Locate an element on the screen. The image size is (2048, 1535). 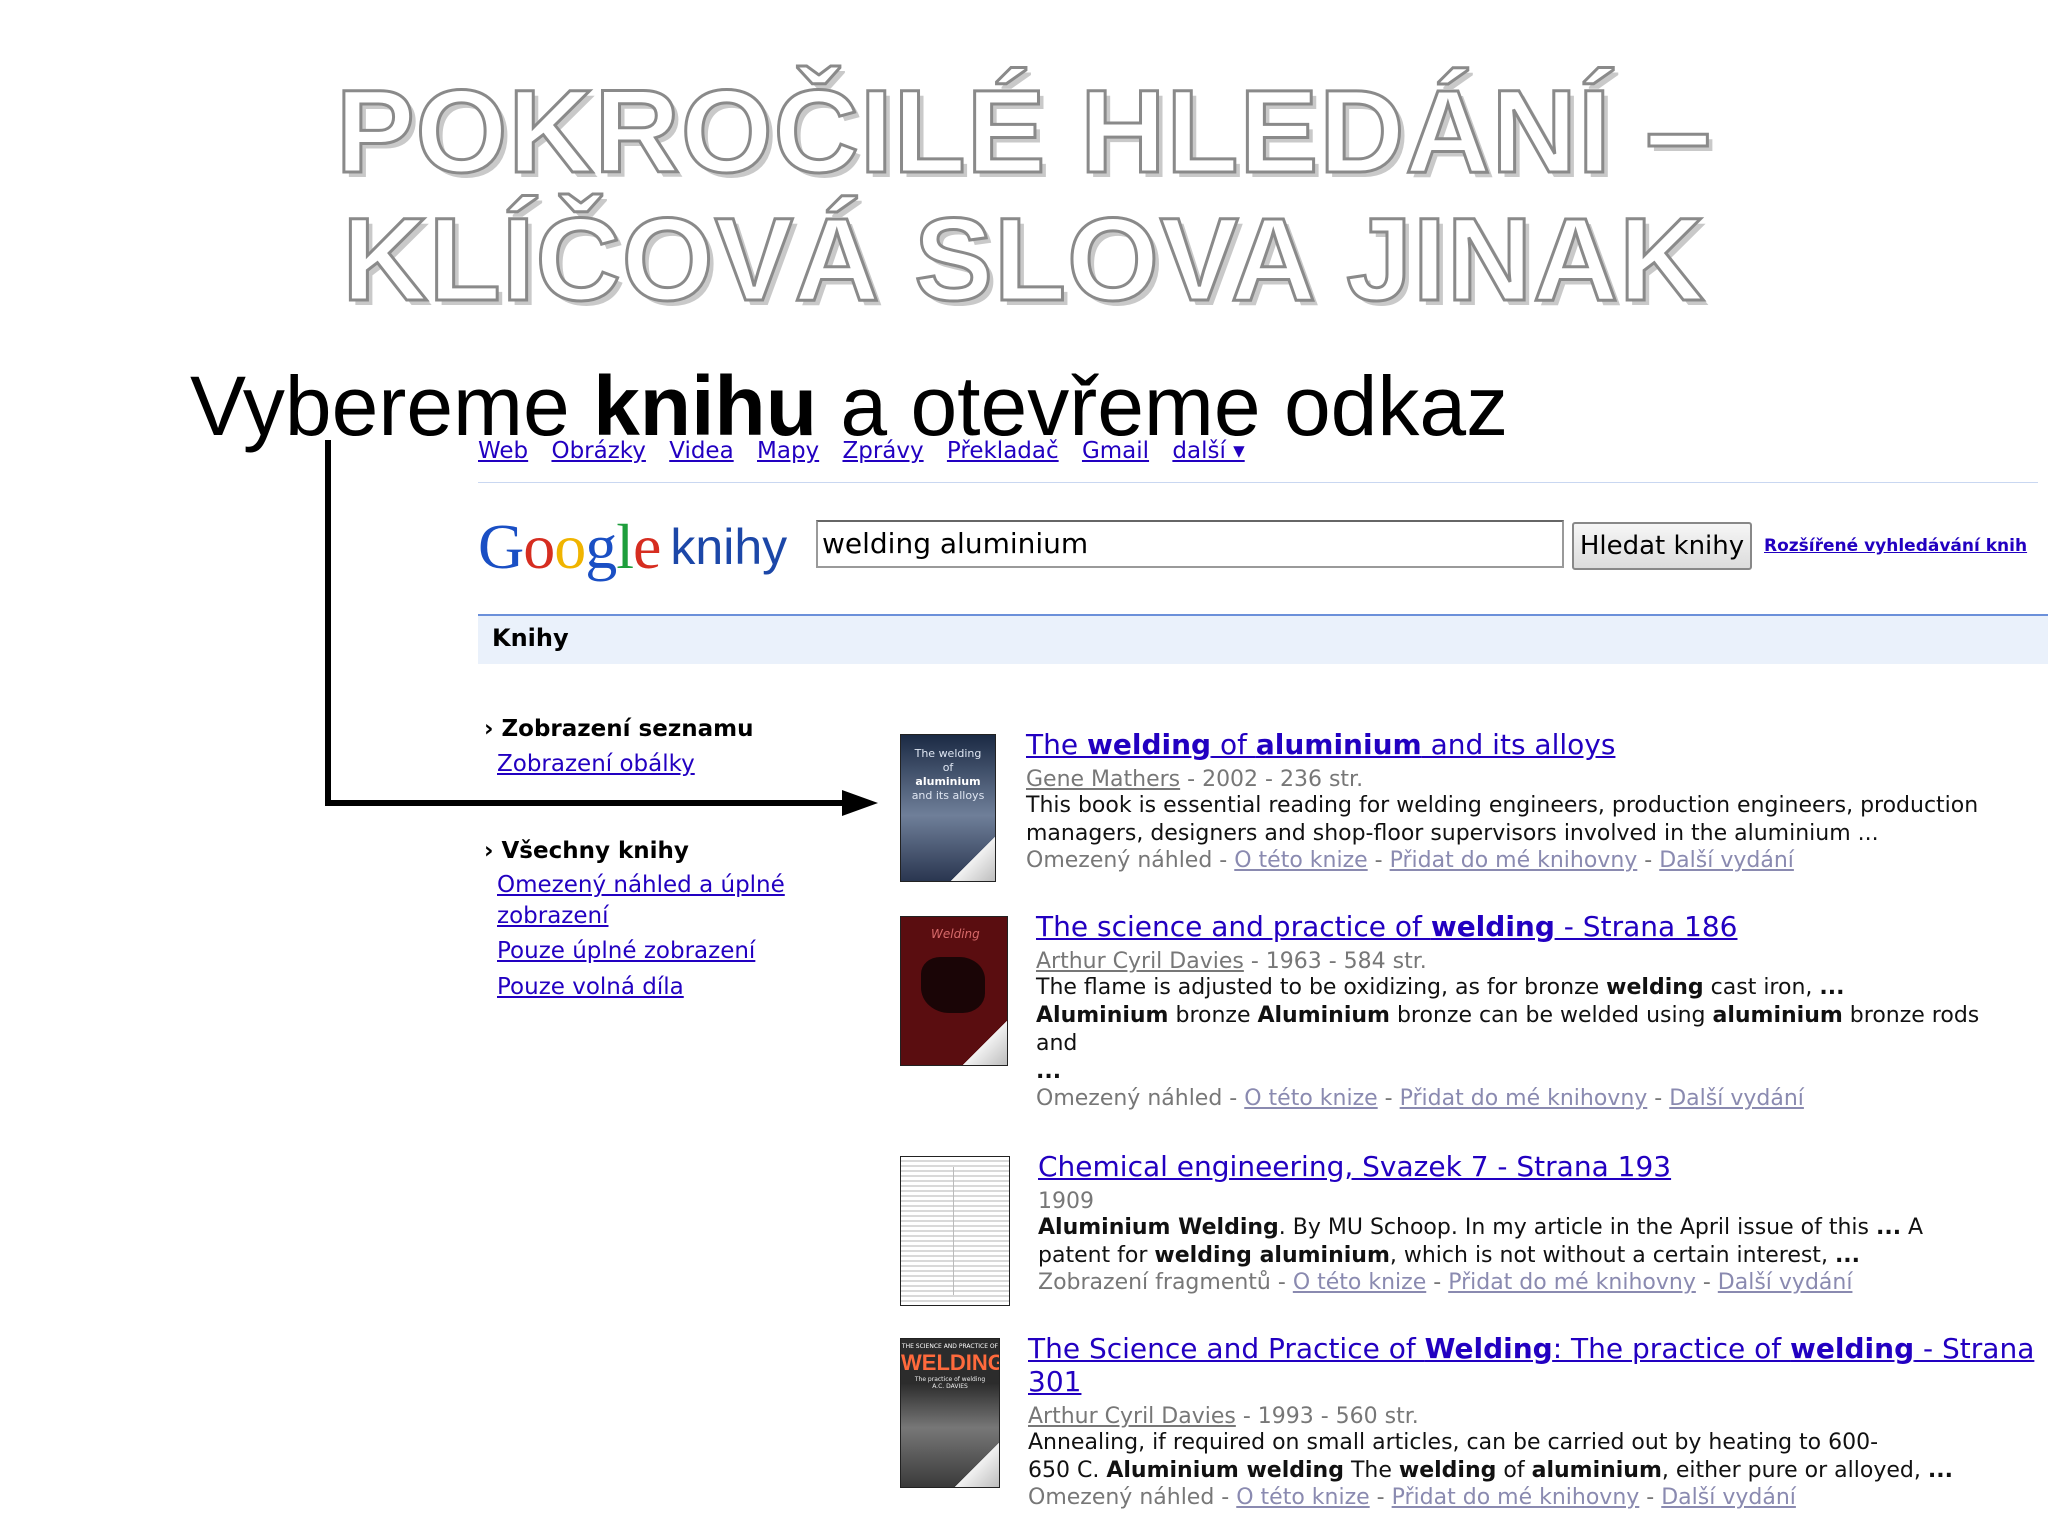
arrow-line is located at coordinates (592, 623).